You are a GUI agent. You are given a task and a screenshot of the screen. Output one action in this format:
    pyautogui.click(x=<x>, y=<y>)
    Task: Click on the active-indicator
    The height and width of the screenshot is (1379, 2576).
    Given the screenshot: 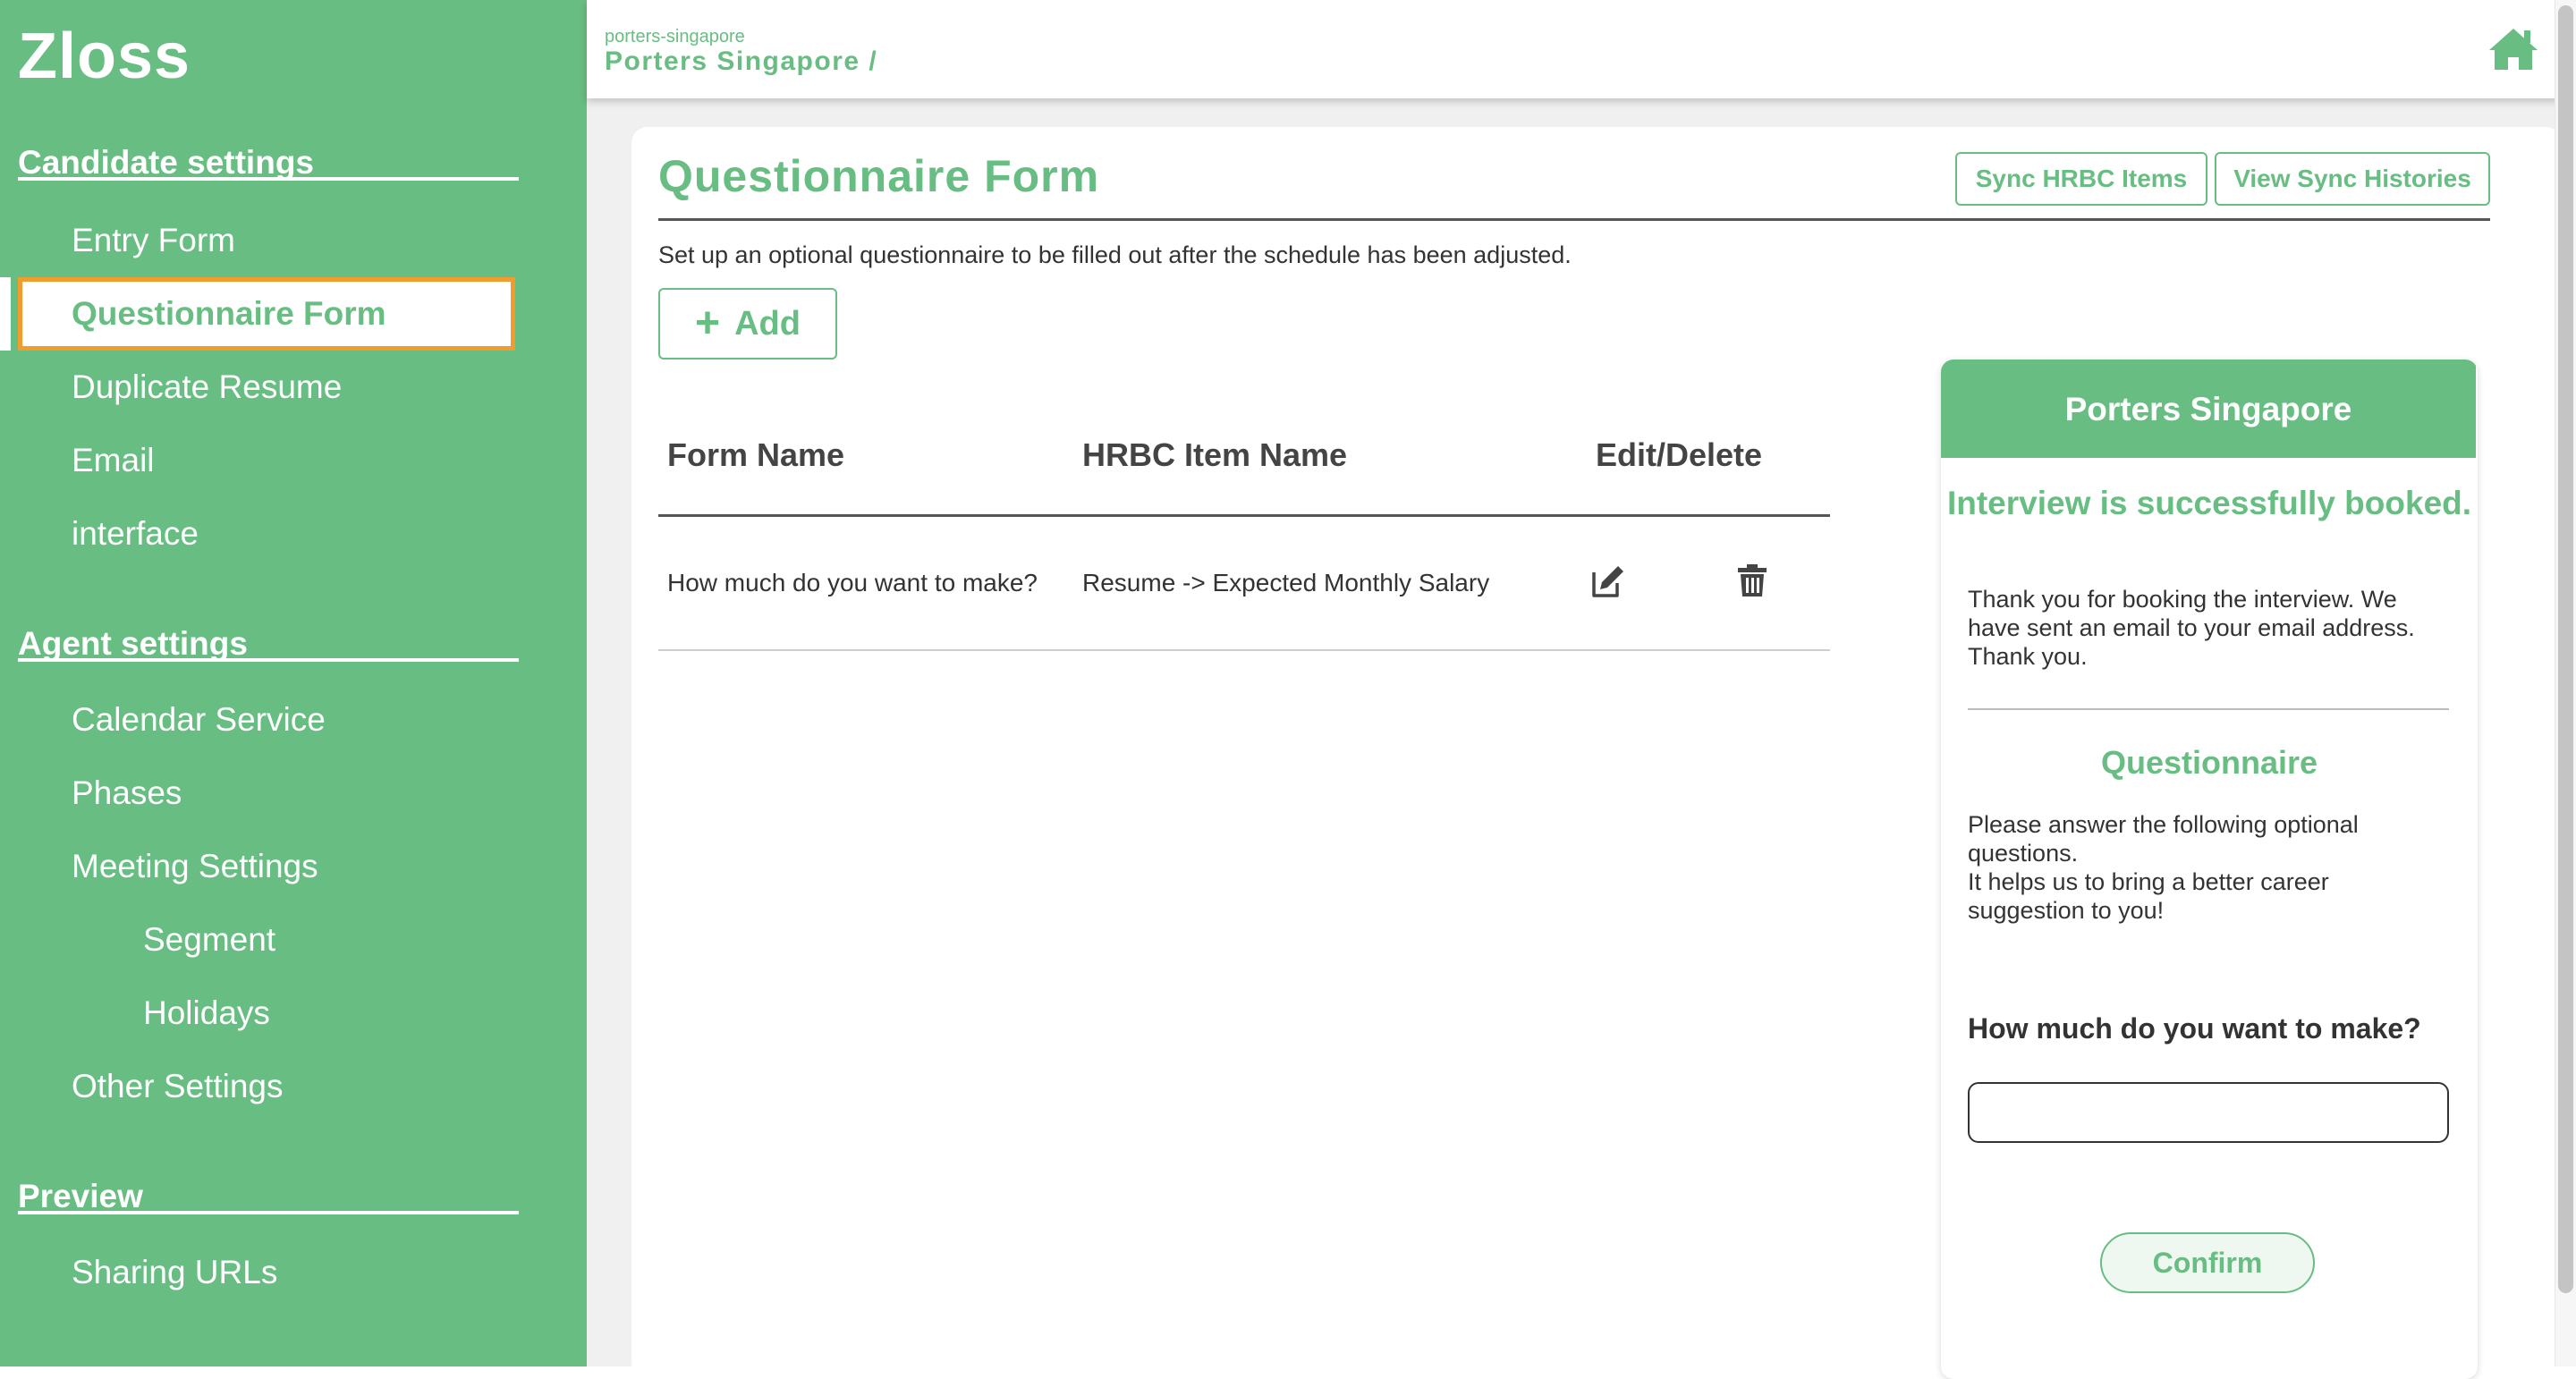 What is the action you would take?
    pyautogui.click(x=5, y=314)
    